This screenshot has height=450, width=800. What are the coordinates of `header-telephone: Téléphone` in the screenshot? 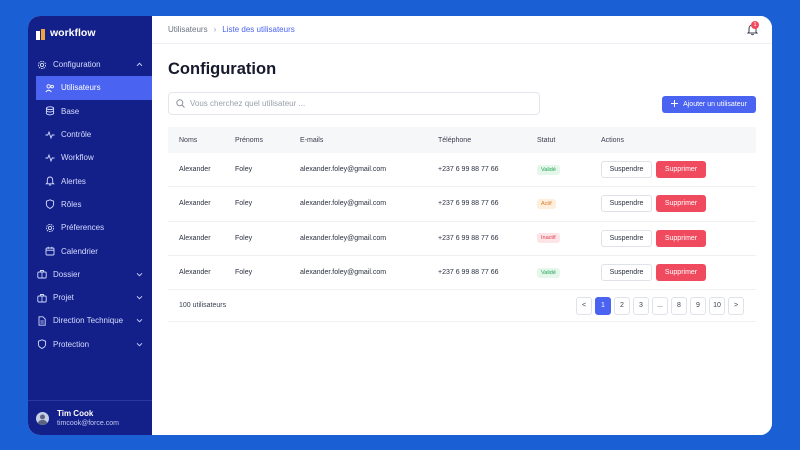 It's located at (455, 140).